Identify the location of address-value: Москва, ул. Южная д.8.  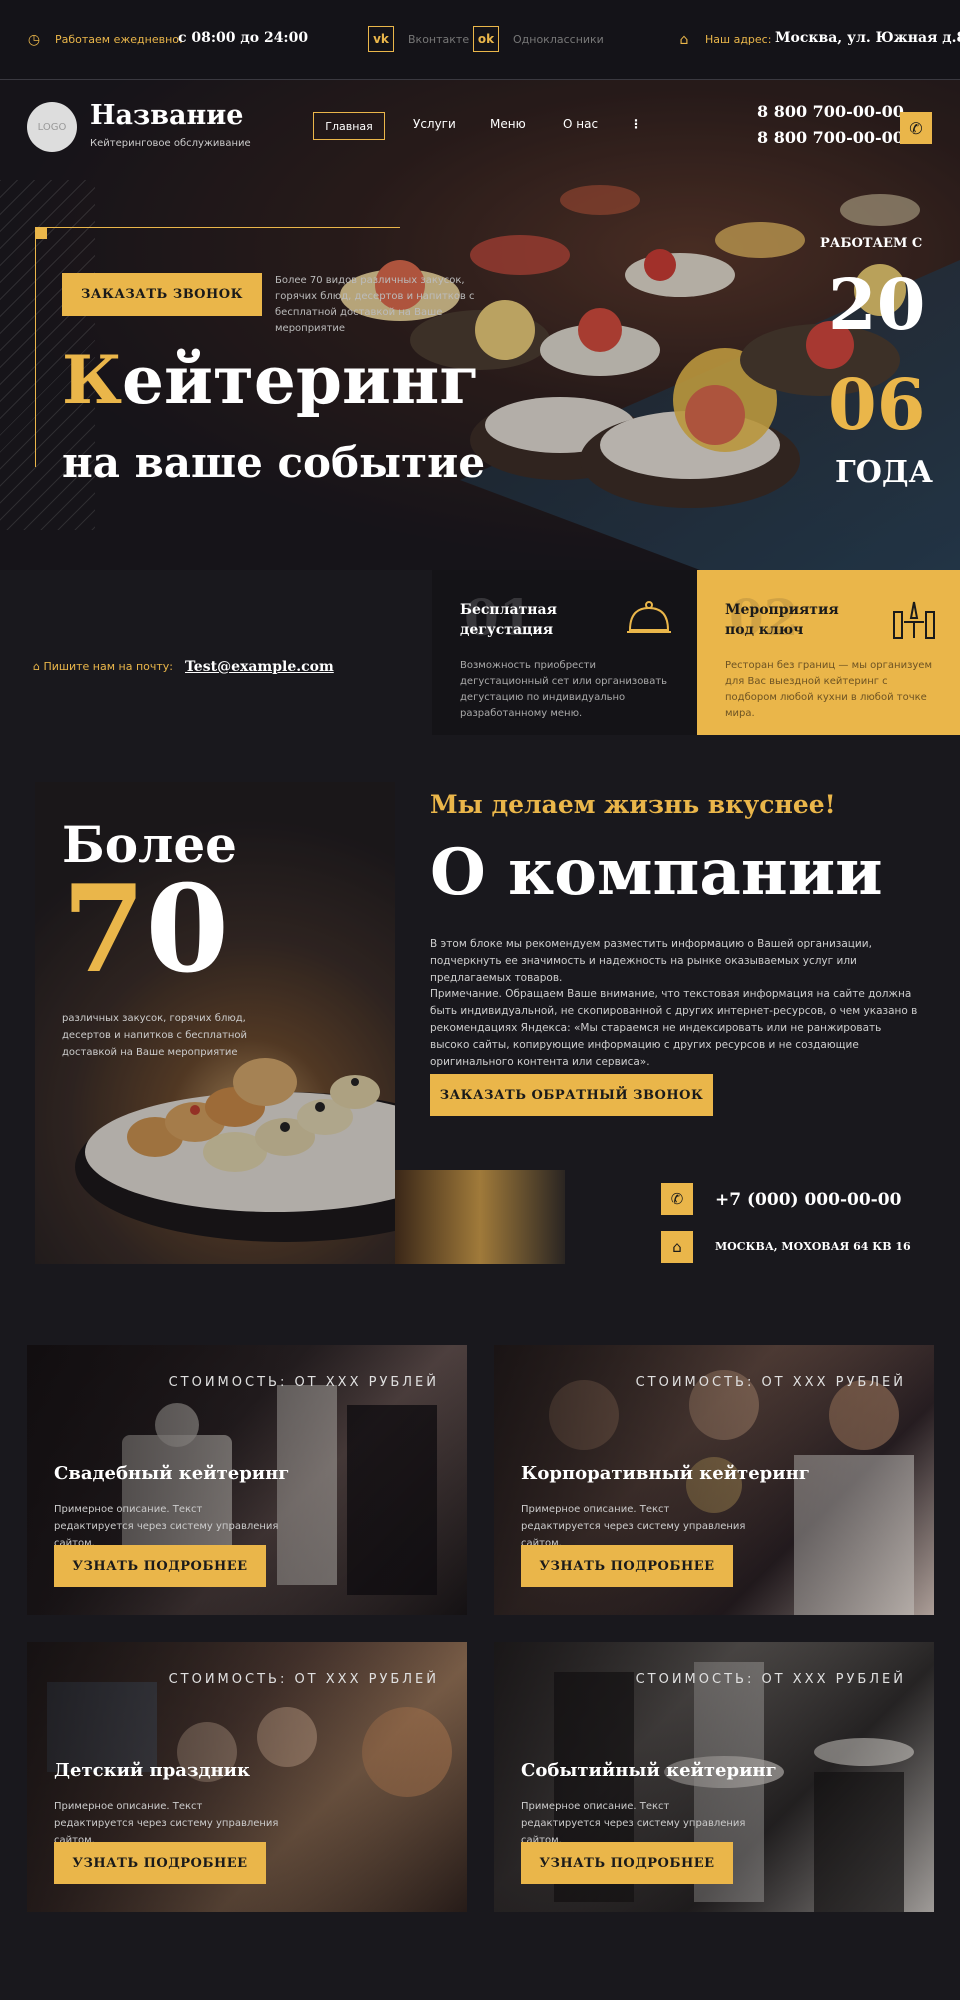
(867, 38).